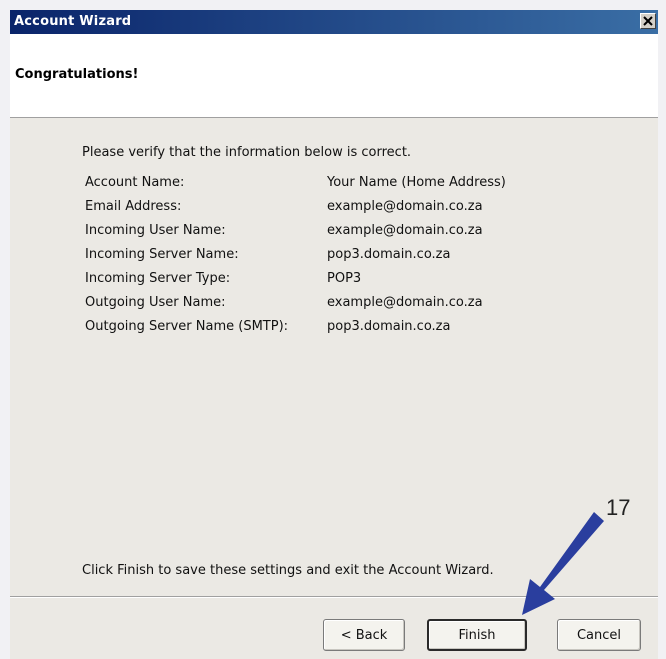 Image resolution: width=666 pixels, height=659 pixels. Describe the element at coordinates (599, 635) in the screenshot. I see `cancel-button: Cancel` at that location.